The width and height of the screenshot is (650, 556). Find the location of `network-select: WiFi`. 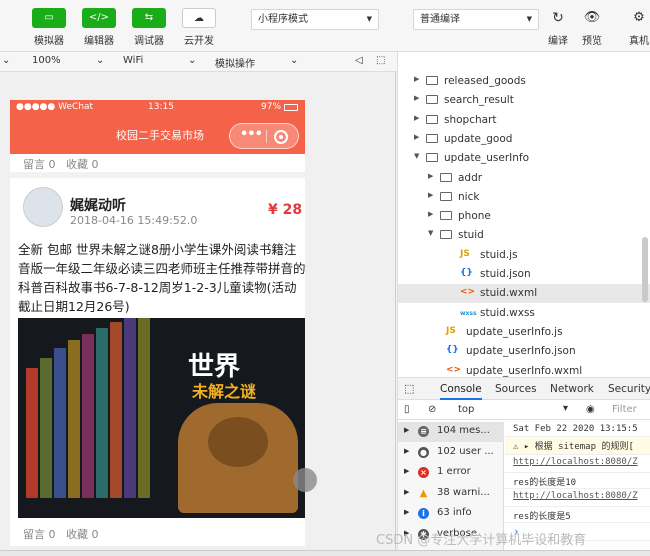

network-select: WiFi is located at coordinates (133, 60).